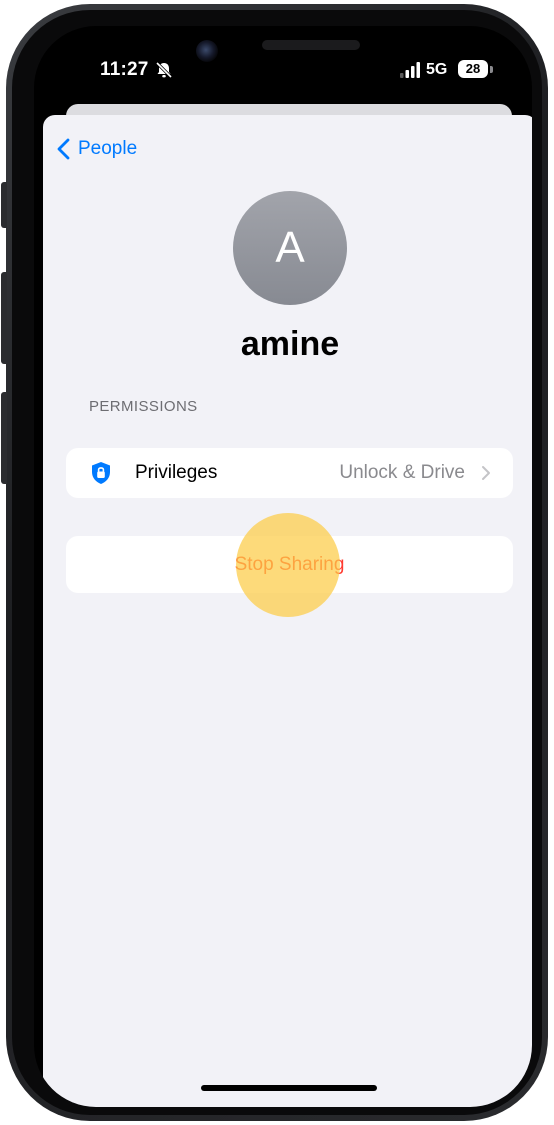 Image resolution: width=554 pixels, height=1125 pixels. What do you see at coordinates (289, 473) in the screenshot?
I see `privileges-row: Privileges Unlock & Drive` at bounding box center [289, 473].